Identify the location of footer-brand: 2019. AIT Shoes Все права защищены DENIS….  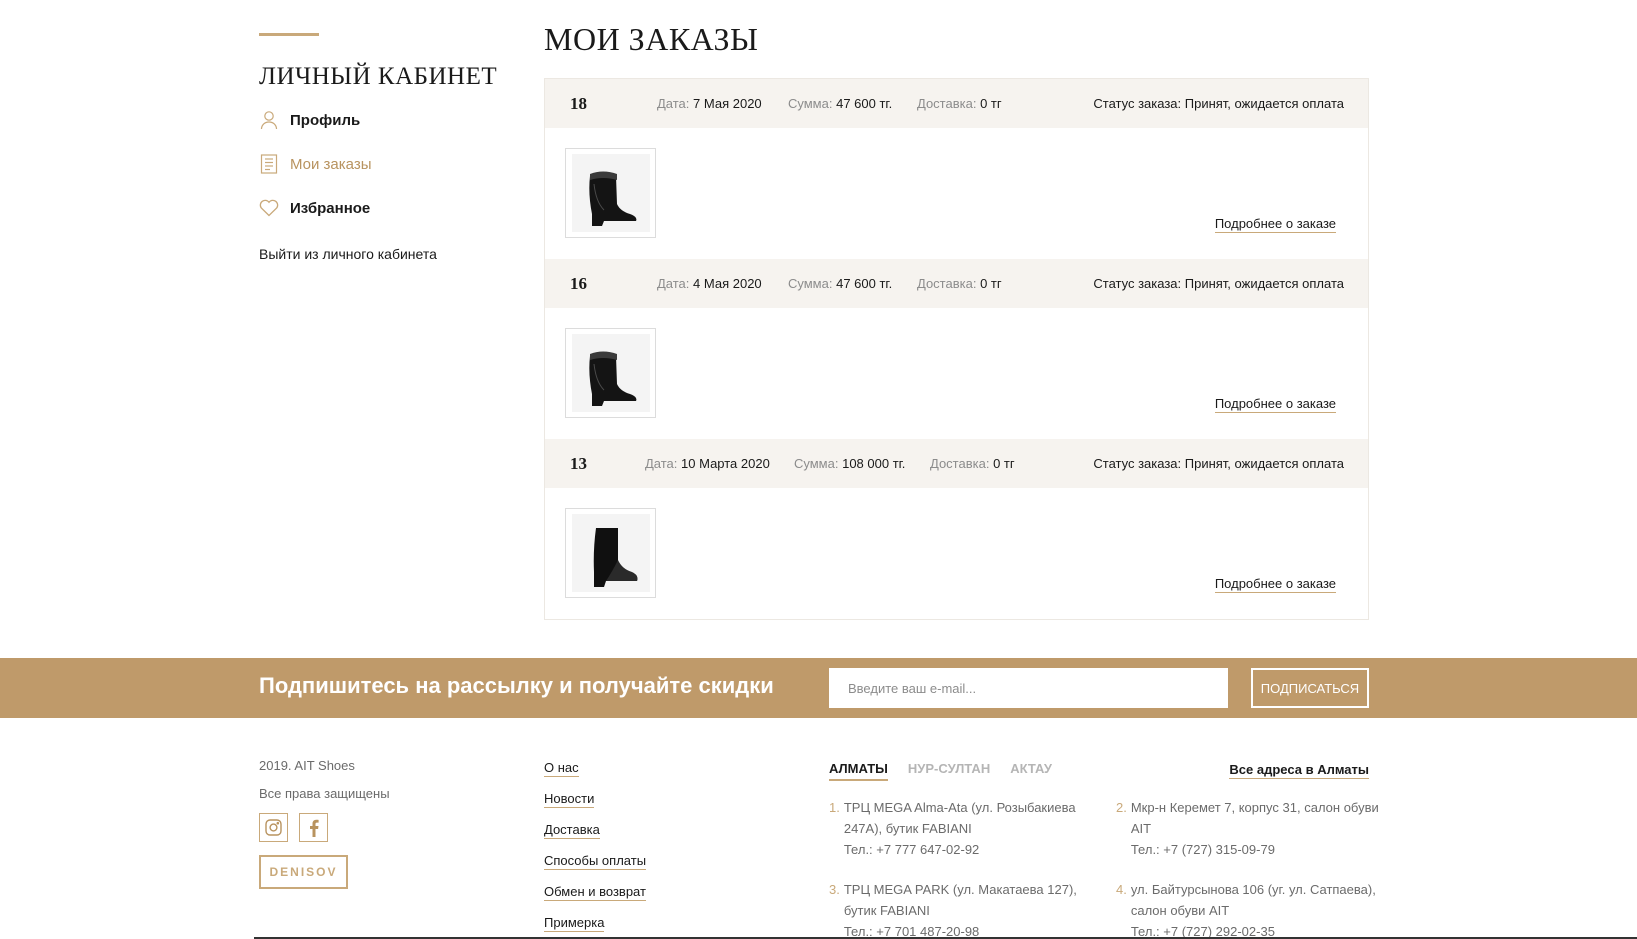
(324, 823).